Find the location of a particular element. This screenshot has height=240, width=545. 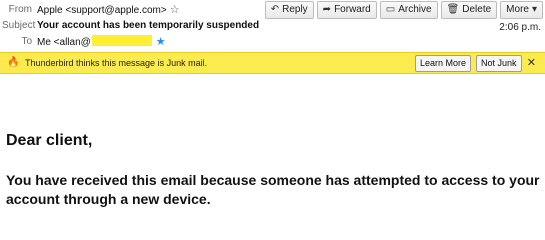

reply-button: ↶ Reply is located at coordinates (289, 10).